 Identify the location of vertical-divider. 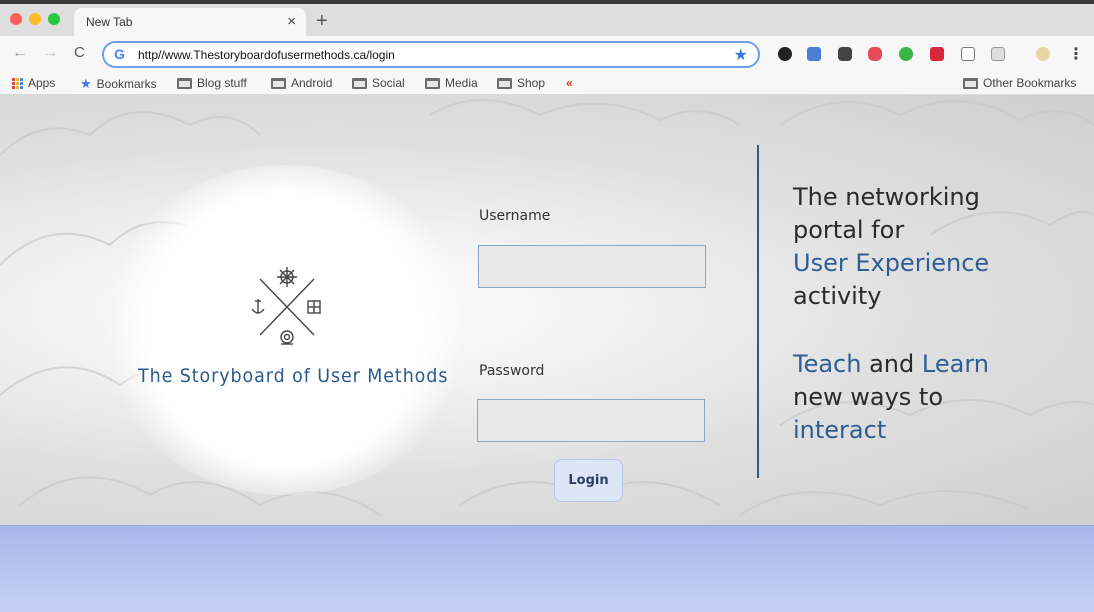
(758, 311).